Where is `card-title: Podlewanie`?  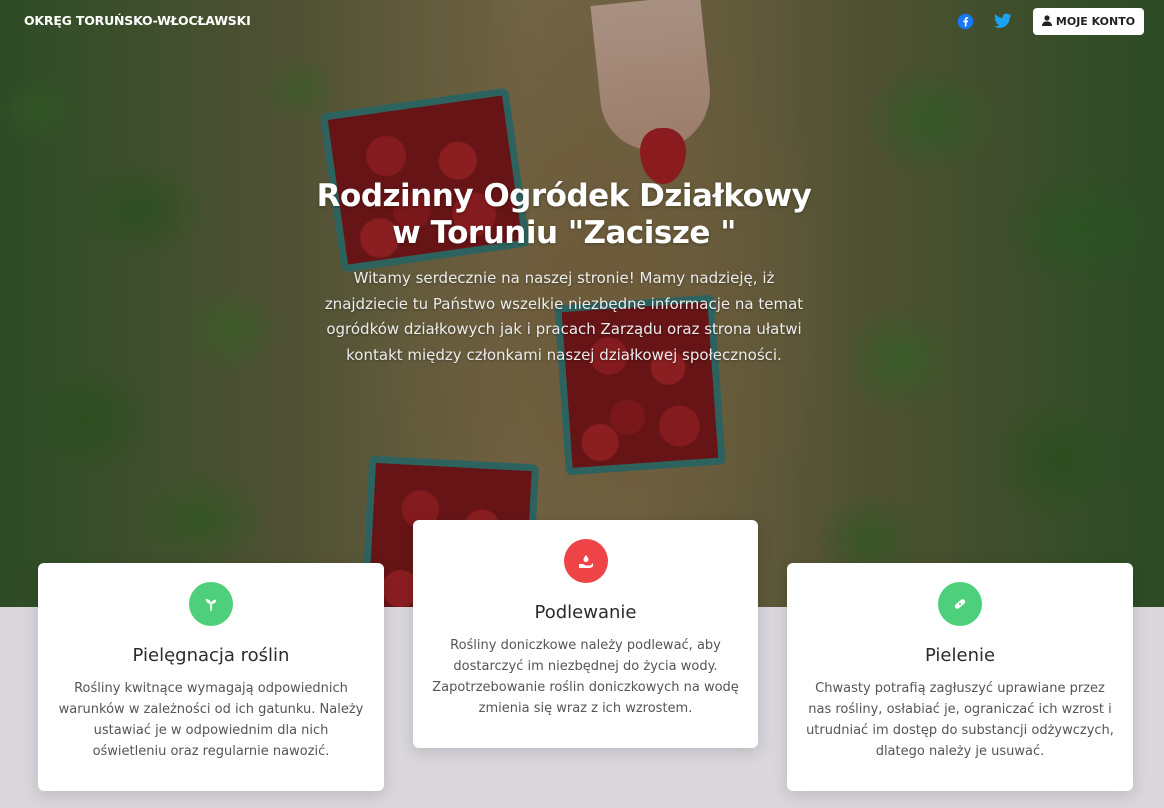 card-title: Podlewanie is located at coordinates (585, 612).